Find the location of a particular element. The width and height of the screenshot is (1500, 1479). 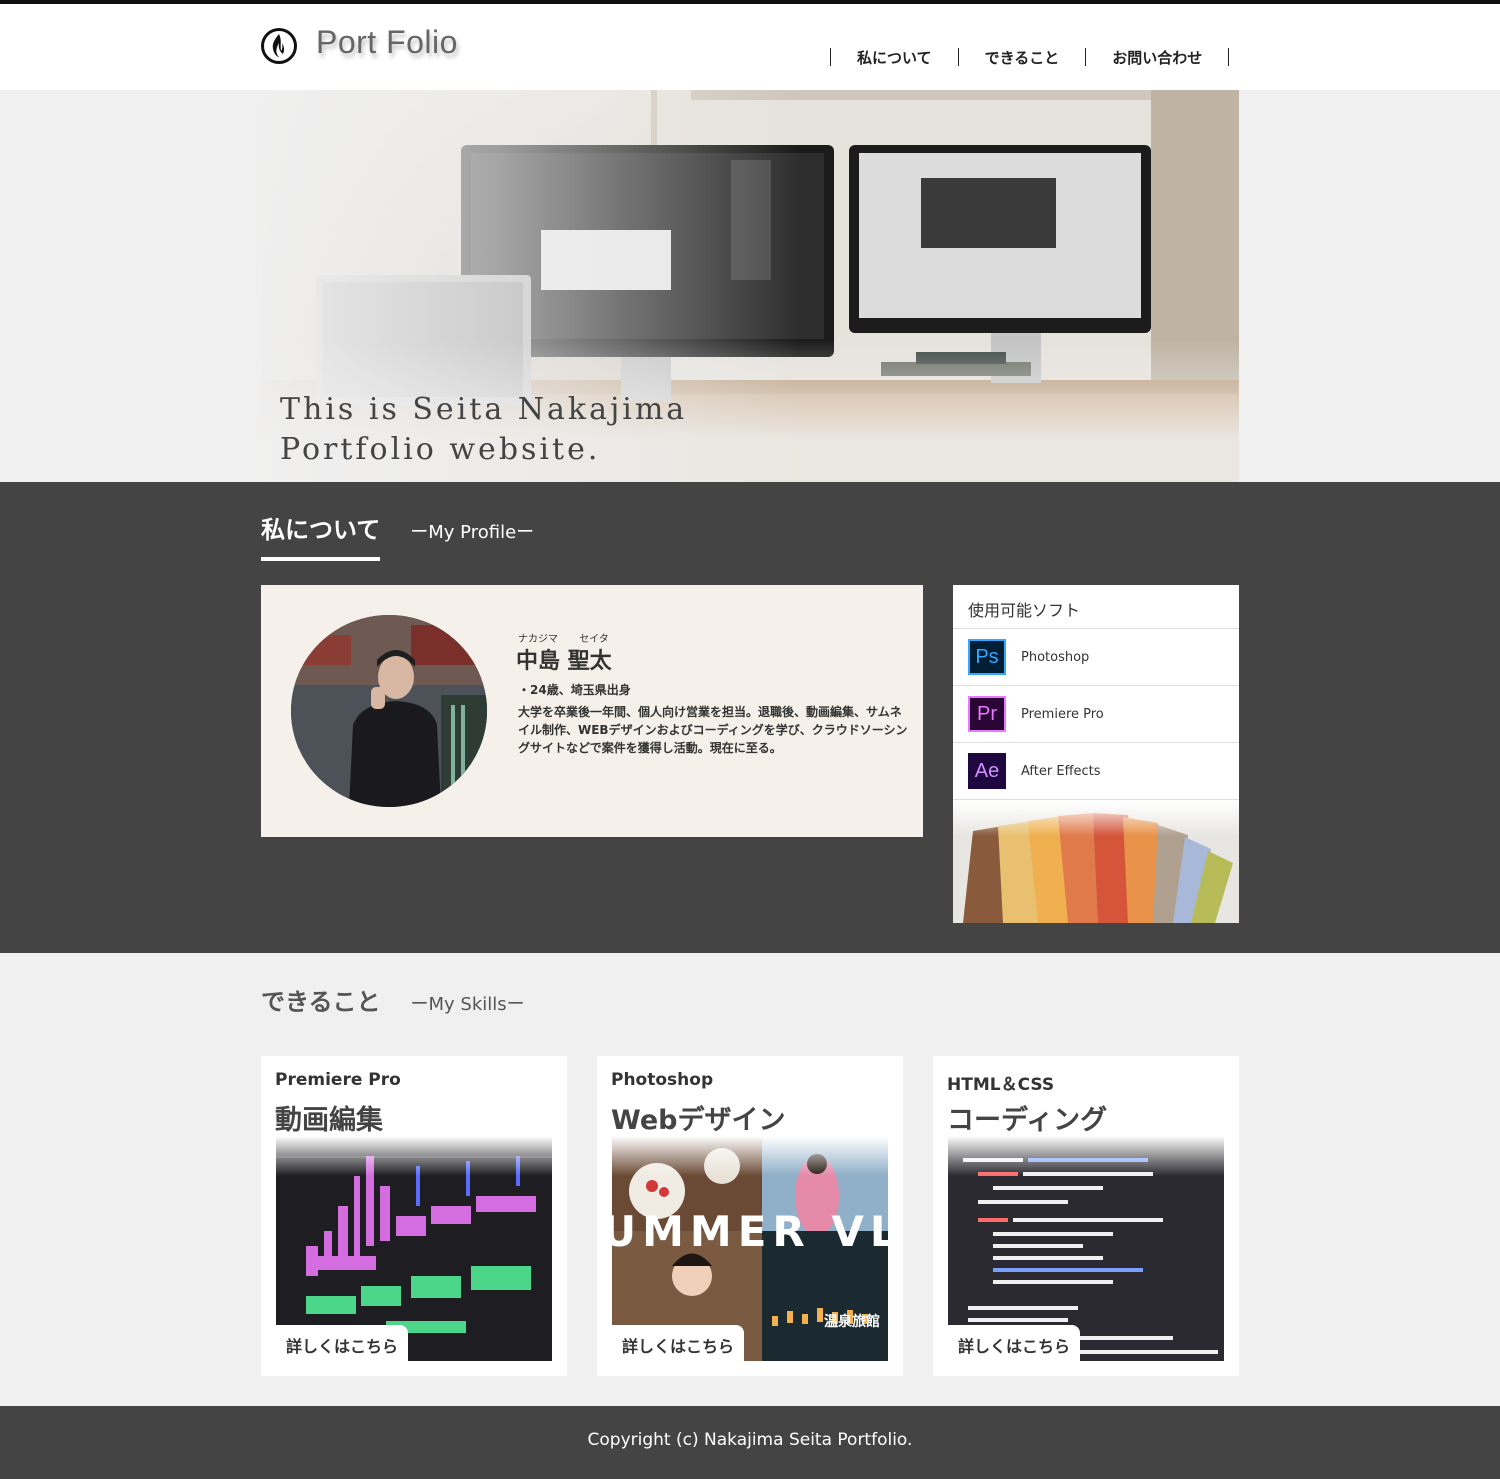

skill-name: 動画編集 is located at coordinates (329, 1120).